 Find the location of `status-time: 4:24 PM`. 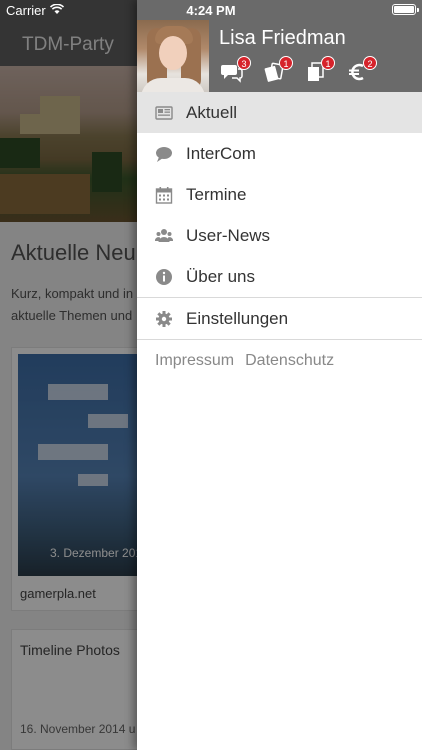

status-time: 4:24 PM is located at coordinates (211, 10).